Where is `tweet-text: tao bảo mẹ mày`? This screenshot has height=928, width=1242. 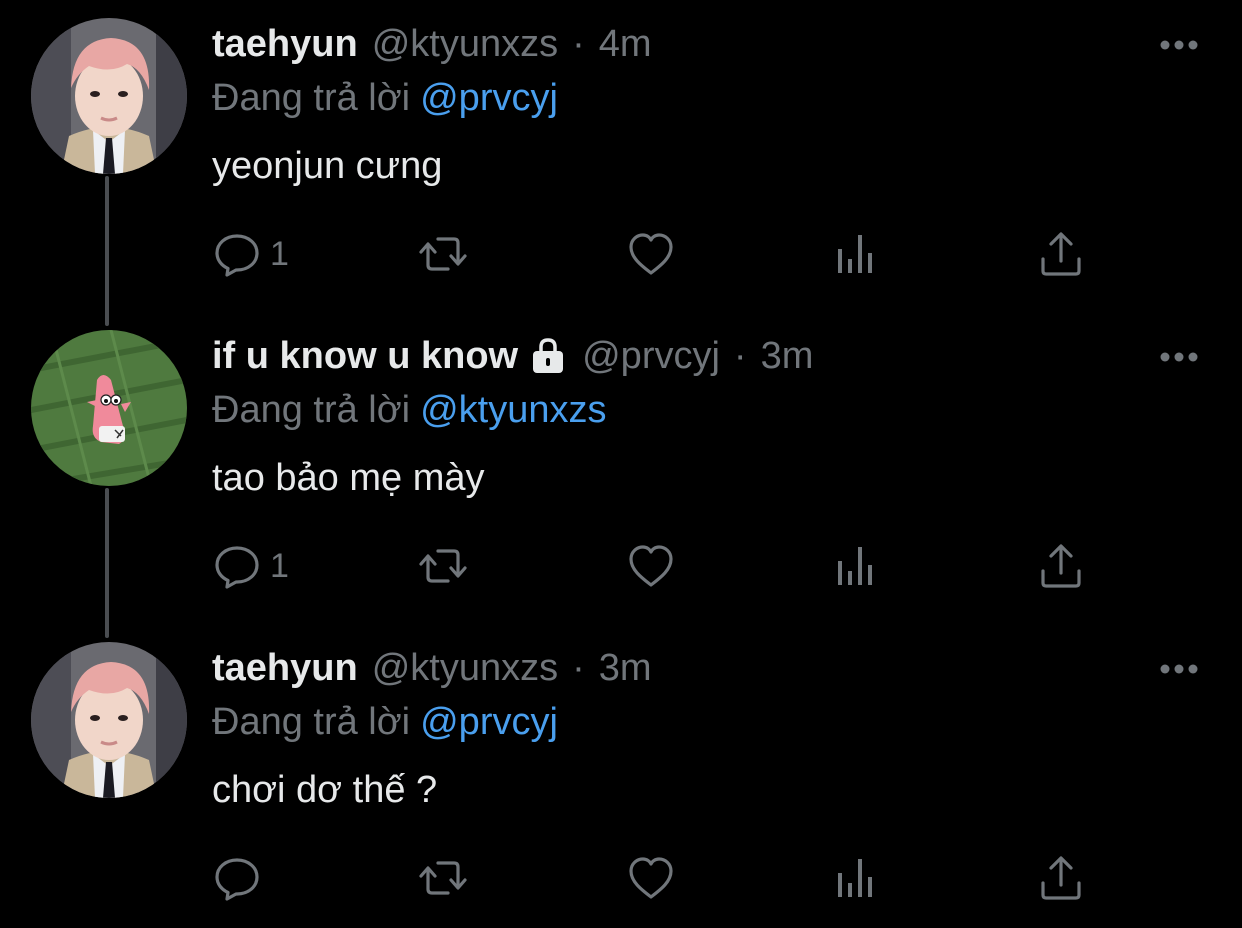
tweet-text: tao bảo mẹ mày is located at coordinates (348, 478).